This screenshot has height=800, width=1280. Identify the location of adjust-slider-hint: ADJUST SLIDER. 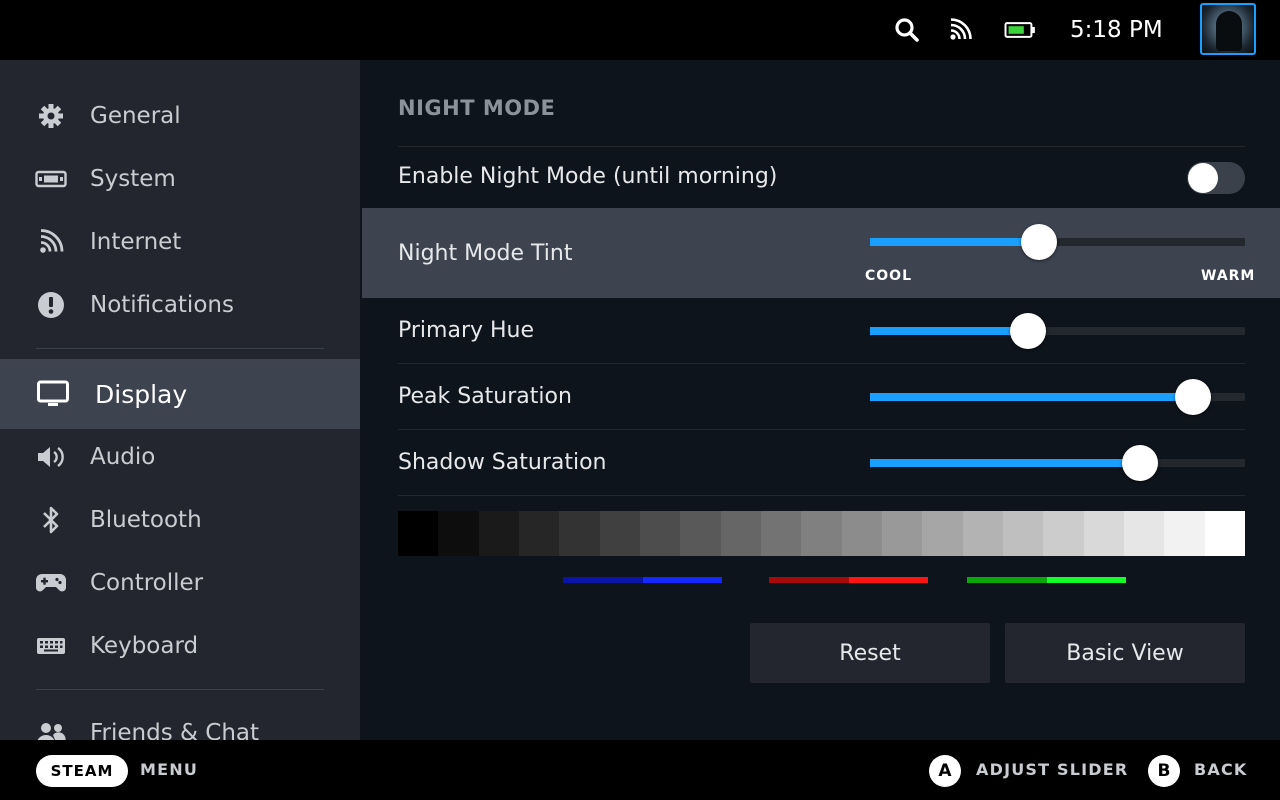
(1052, 769).